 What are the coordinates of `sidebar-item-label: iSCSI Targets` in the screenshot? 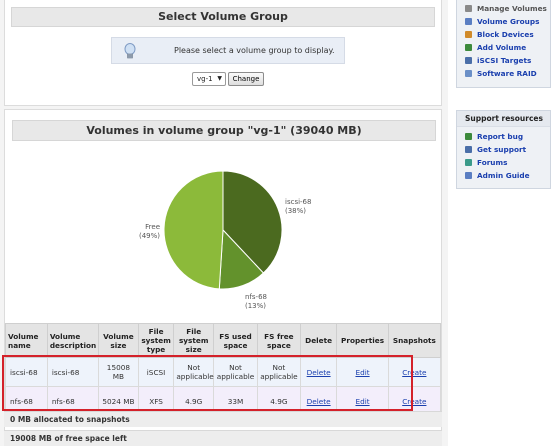 It's located at (504, 60).